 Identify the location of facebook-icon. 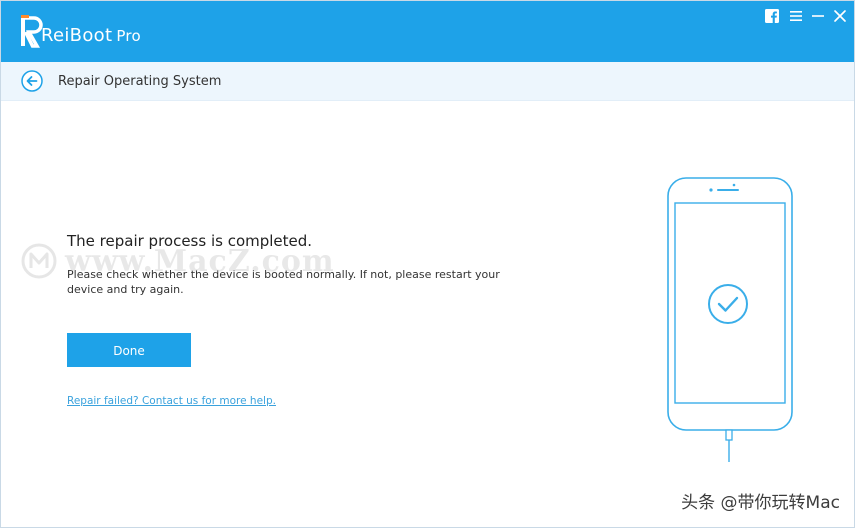
(772, 16).